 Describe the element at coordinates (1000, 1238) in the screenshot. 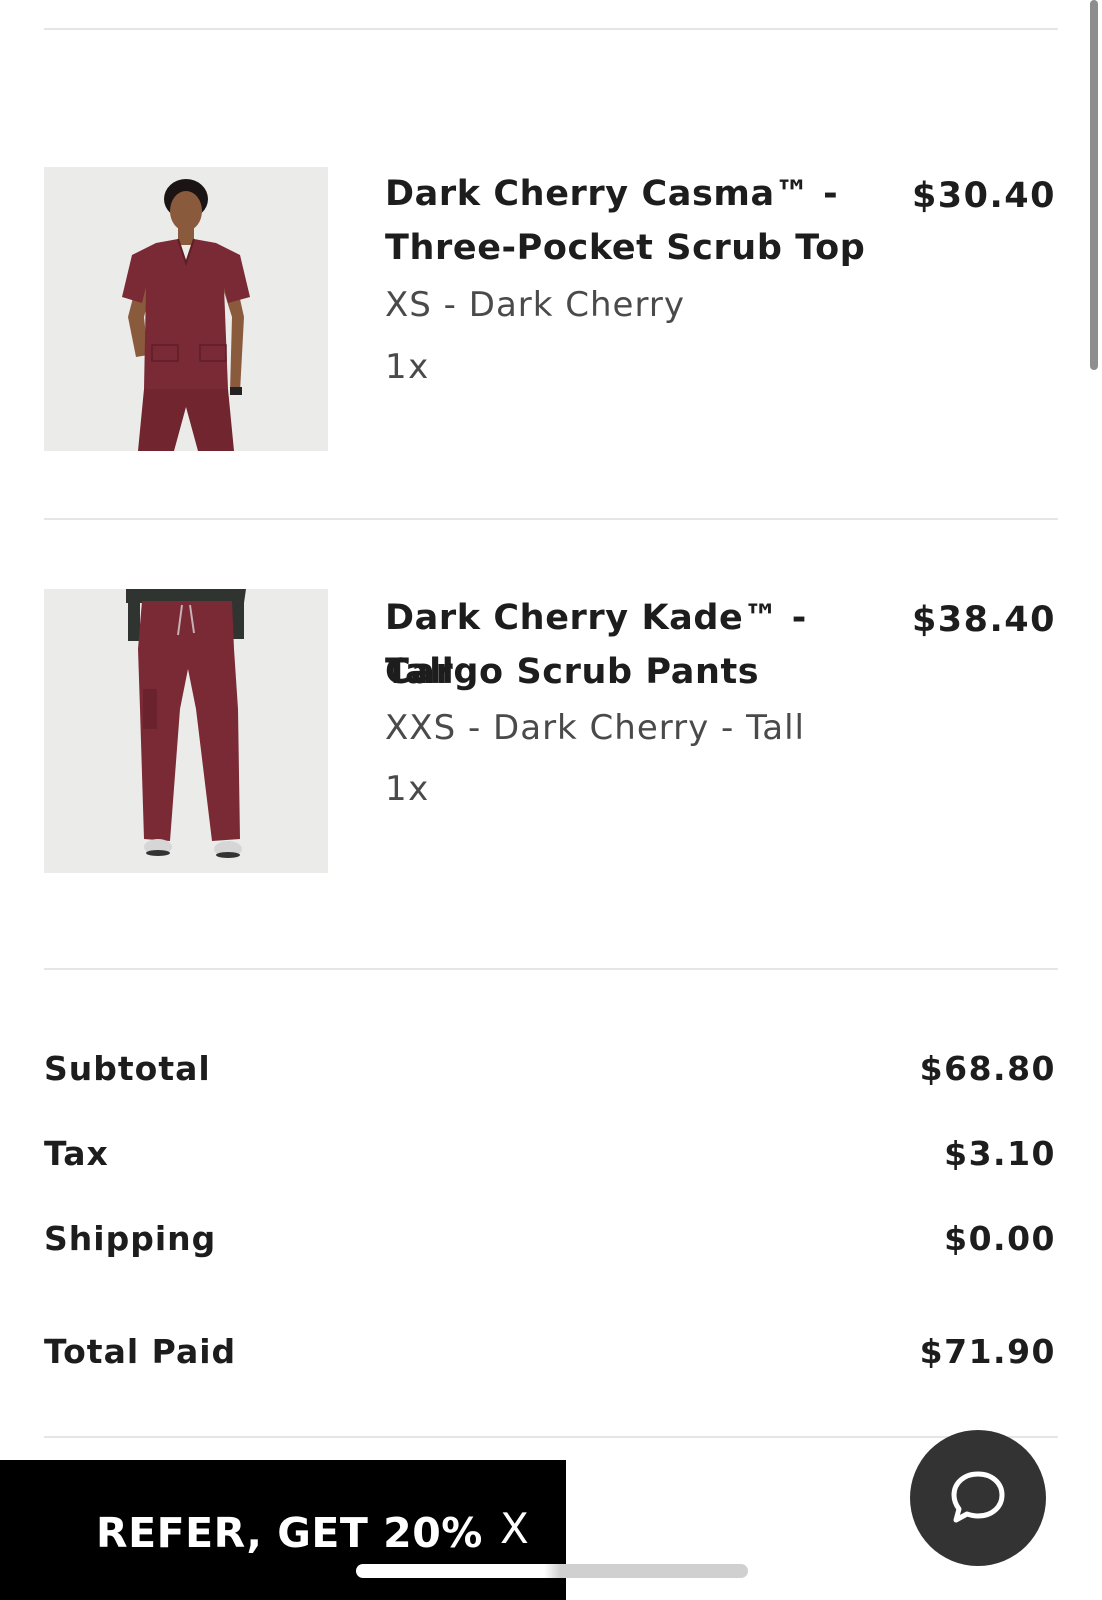

I see `shipping-value: $0.00` at that location.